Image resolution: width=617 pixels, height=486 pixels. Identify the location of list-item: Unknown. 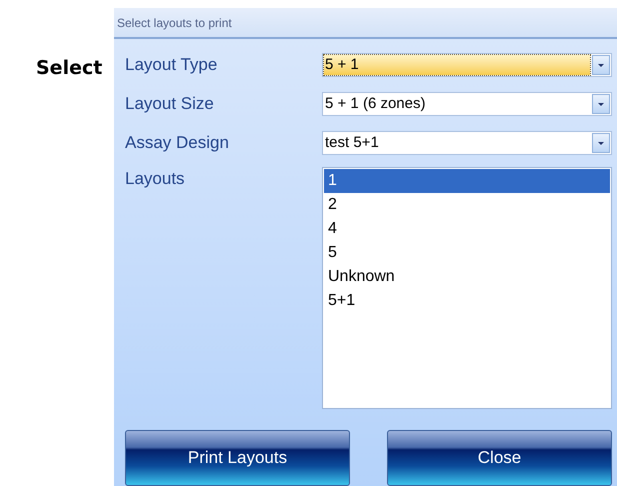
(467, 277).